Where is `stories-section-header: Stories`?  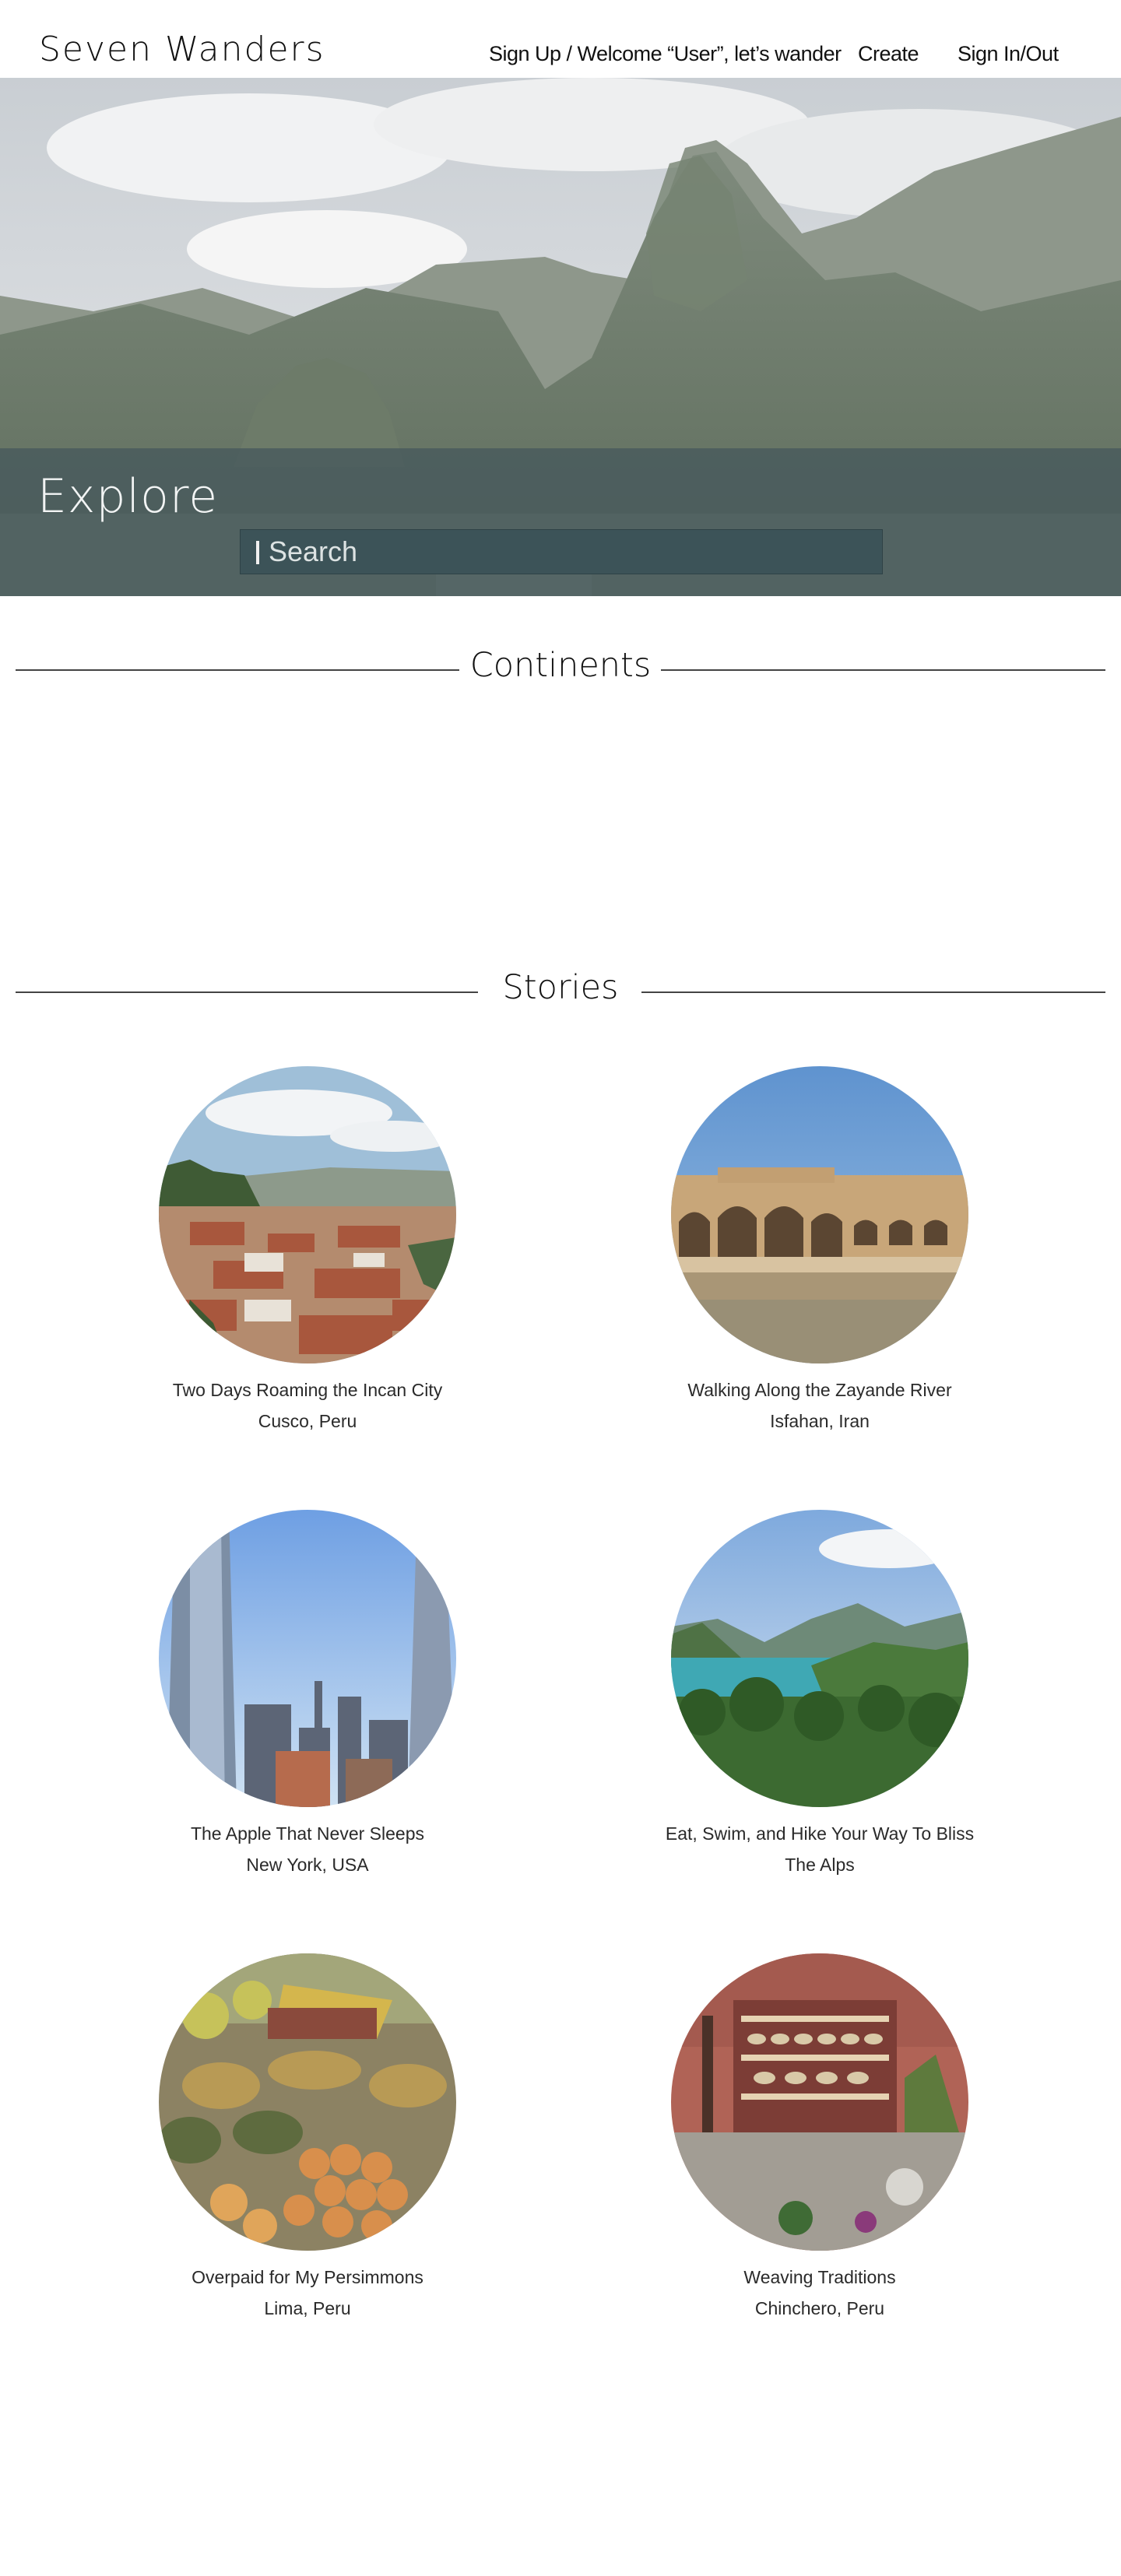 stories-section-header: Stories is located at coordinates (560, 992).